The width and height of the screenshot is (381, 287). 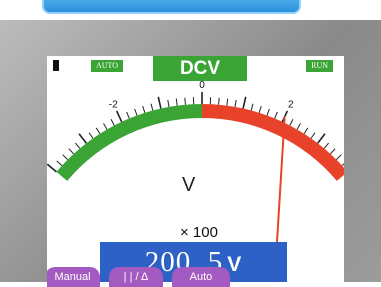 I want to click on scale-label: -2, so click(x=113, y=105).